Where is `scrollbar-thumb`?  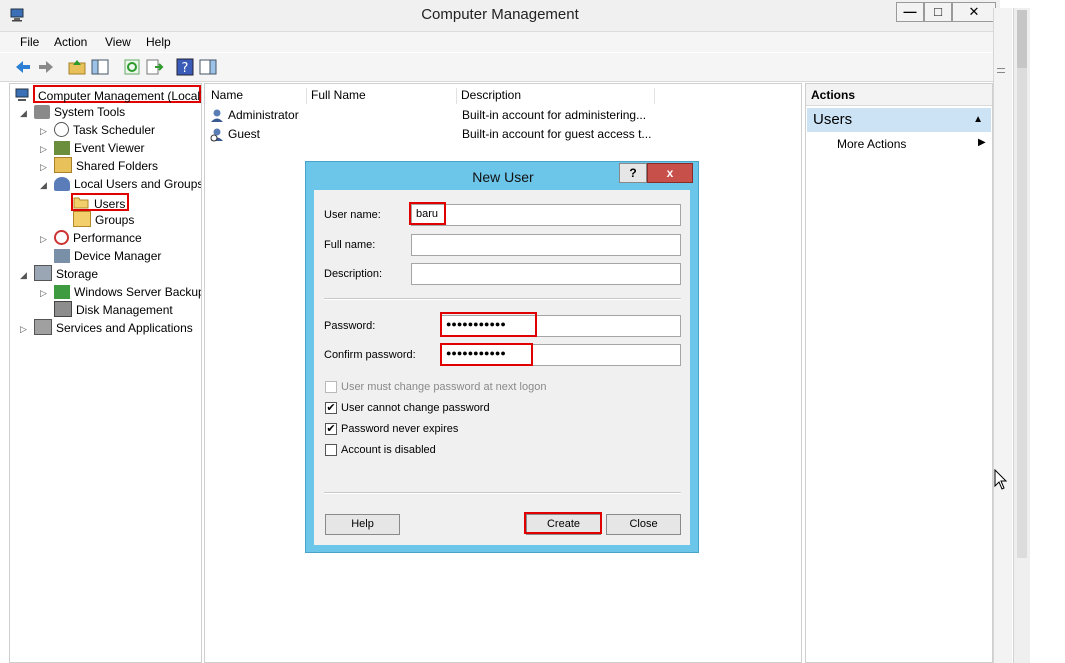 scrollbar-thumb is located at coordinates (1022, 40).